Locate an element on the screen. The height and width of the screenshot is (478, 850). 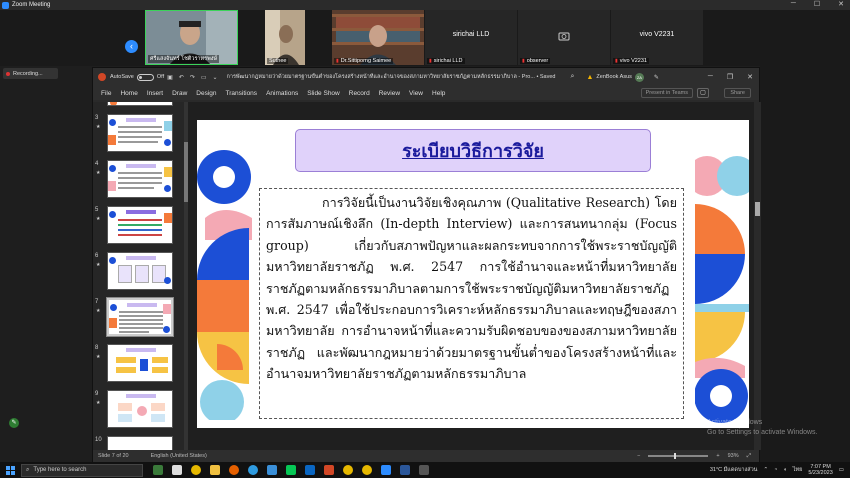
annotate-pen-icon: ✎ is located at coordinates (14, 423).